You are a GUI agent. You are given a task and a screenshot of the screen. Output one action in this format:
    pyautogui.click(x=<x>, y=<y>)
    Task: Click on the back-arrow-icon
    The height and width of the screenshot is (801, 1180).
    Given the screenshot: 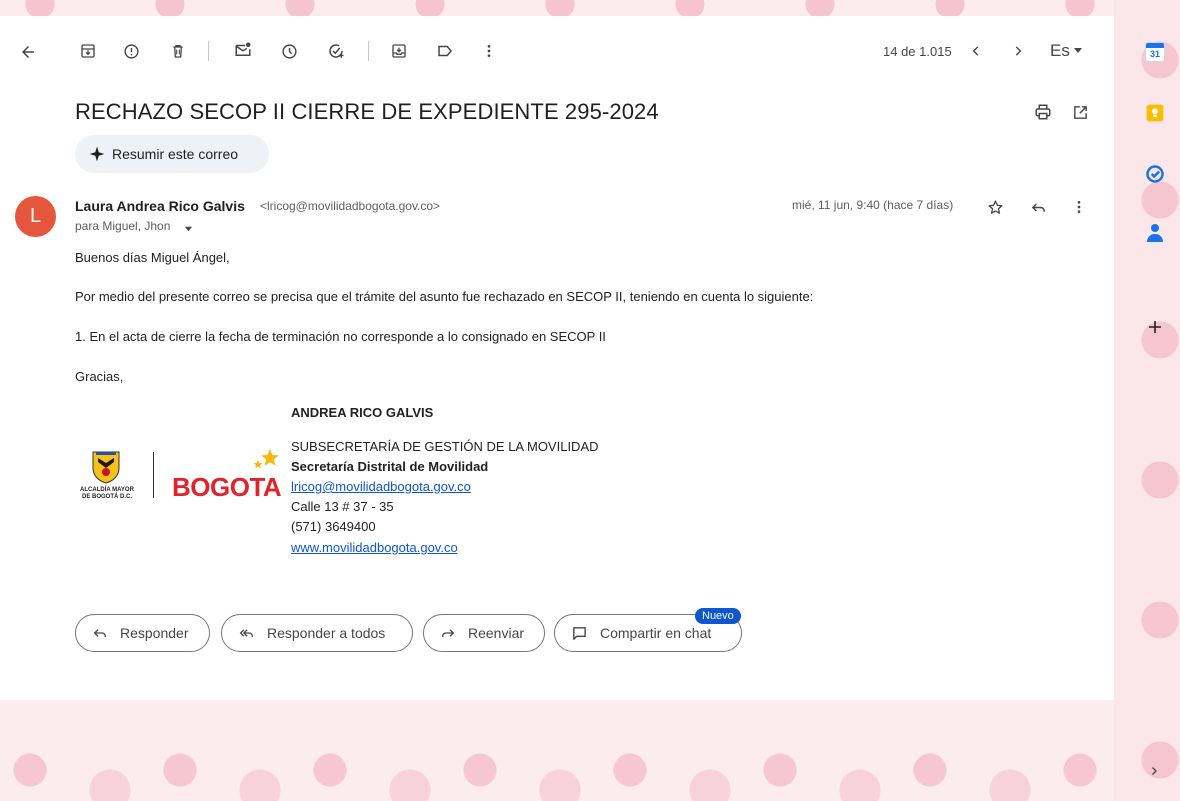 What is the action you would take?
    pyautogui.click(x=28, y=52)
    